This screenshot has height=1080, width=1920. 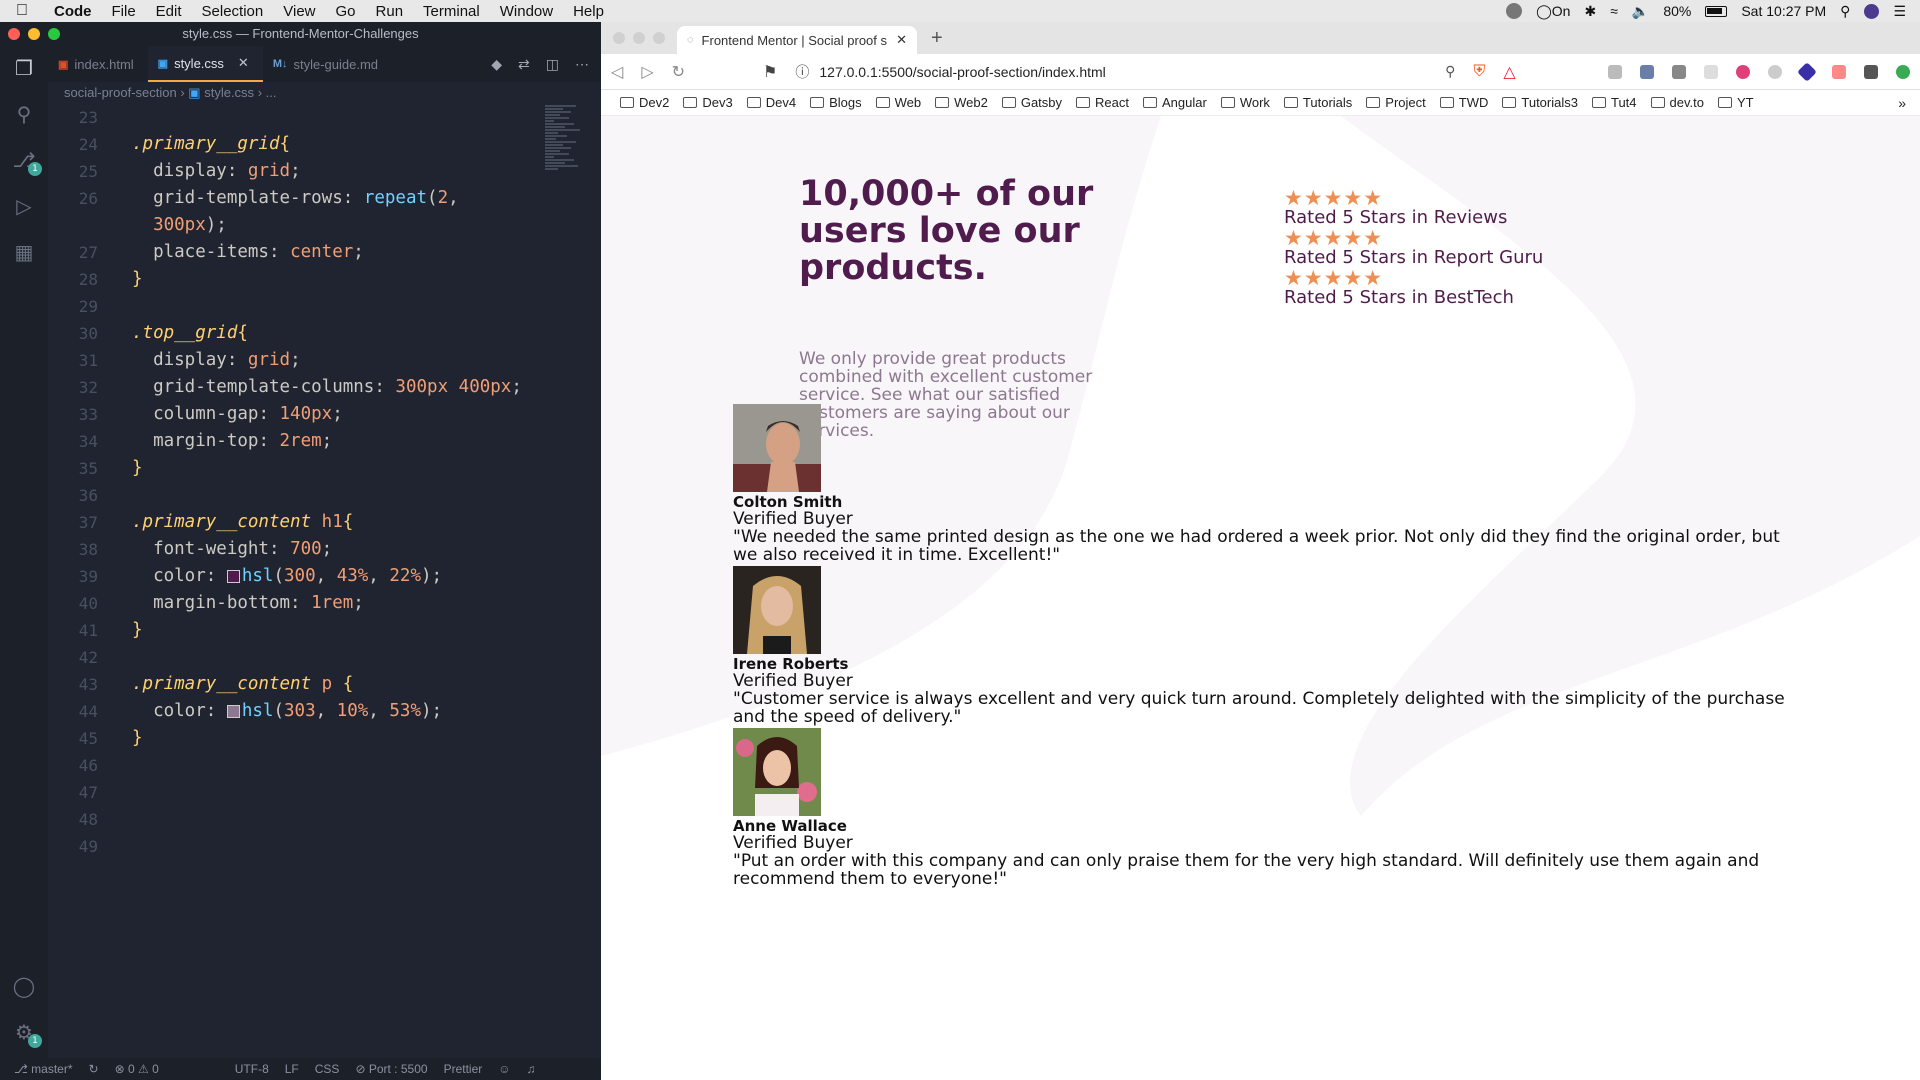 I want to click on minimap, so click(x=567, y=284).